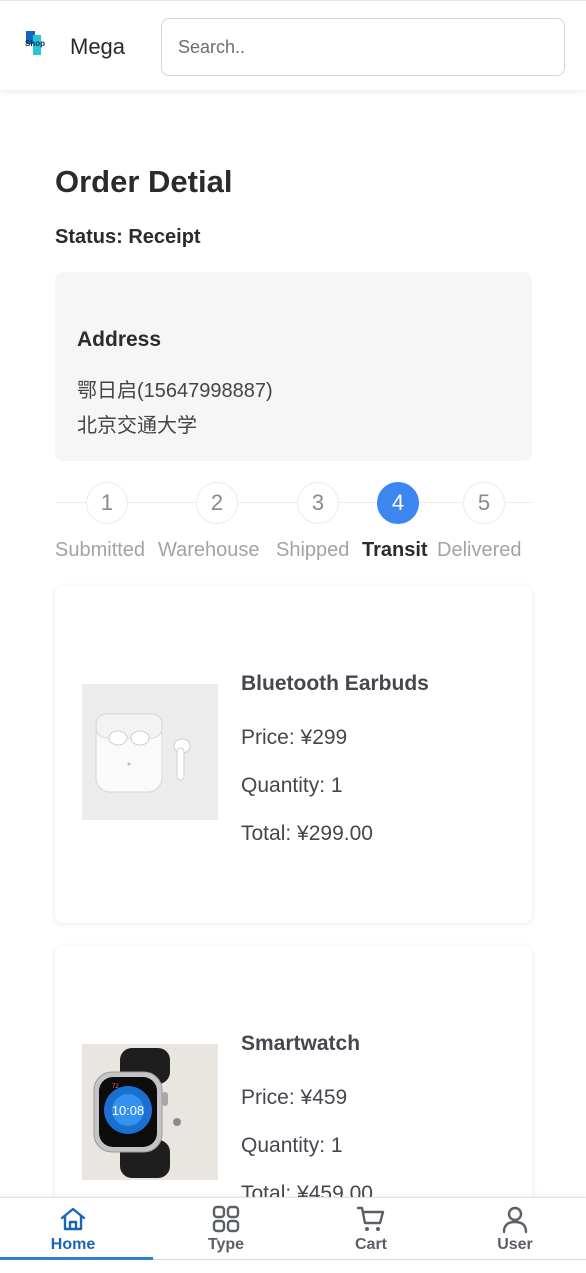 Image resolution: width=586 pixels, height=1273 pixels. What do you see at coordinates (318, 503) in the screenshot?
I see `step-3-circle: 3` at bounding box center [318, 503].